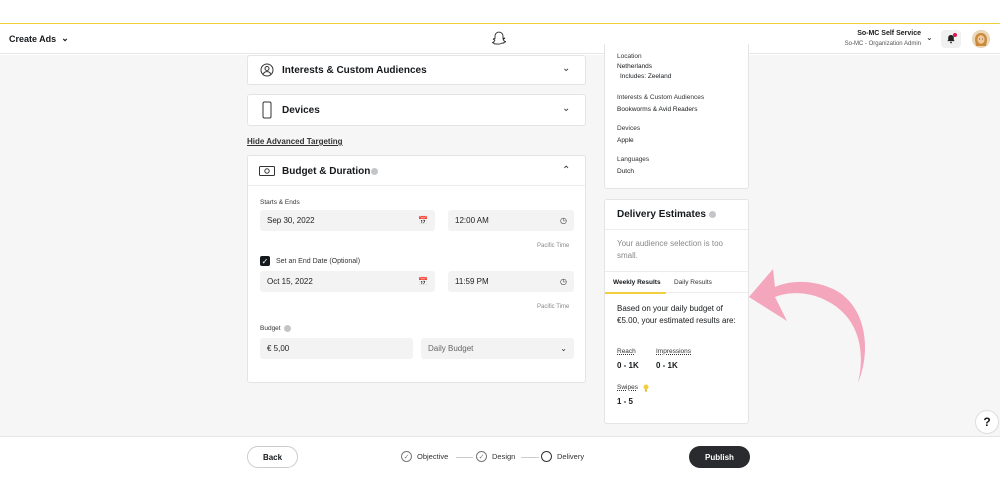 Image resolution: width=1000 pixels, height=500 pixels. I want to click on publish-button: Publish, so click(719, 457).